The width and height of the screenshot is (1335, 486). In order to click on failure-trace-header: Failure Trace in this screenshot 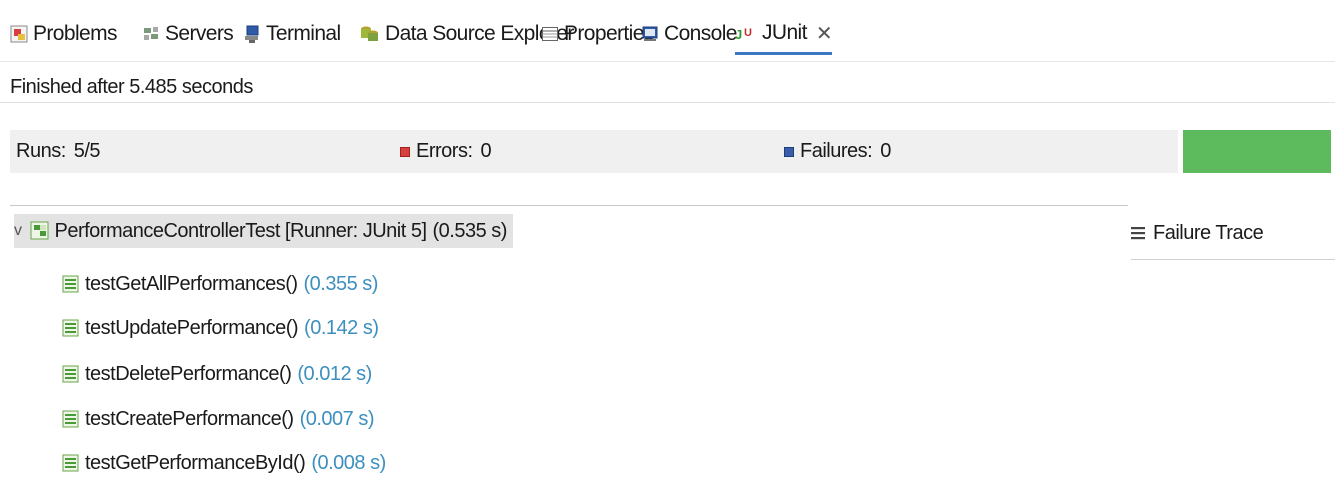, I will do `click(1233, 233)`.